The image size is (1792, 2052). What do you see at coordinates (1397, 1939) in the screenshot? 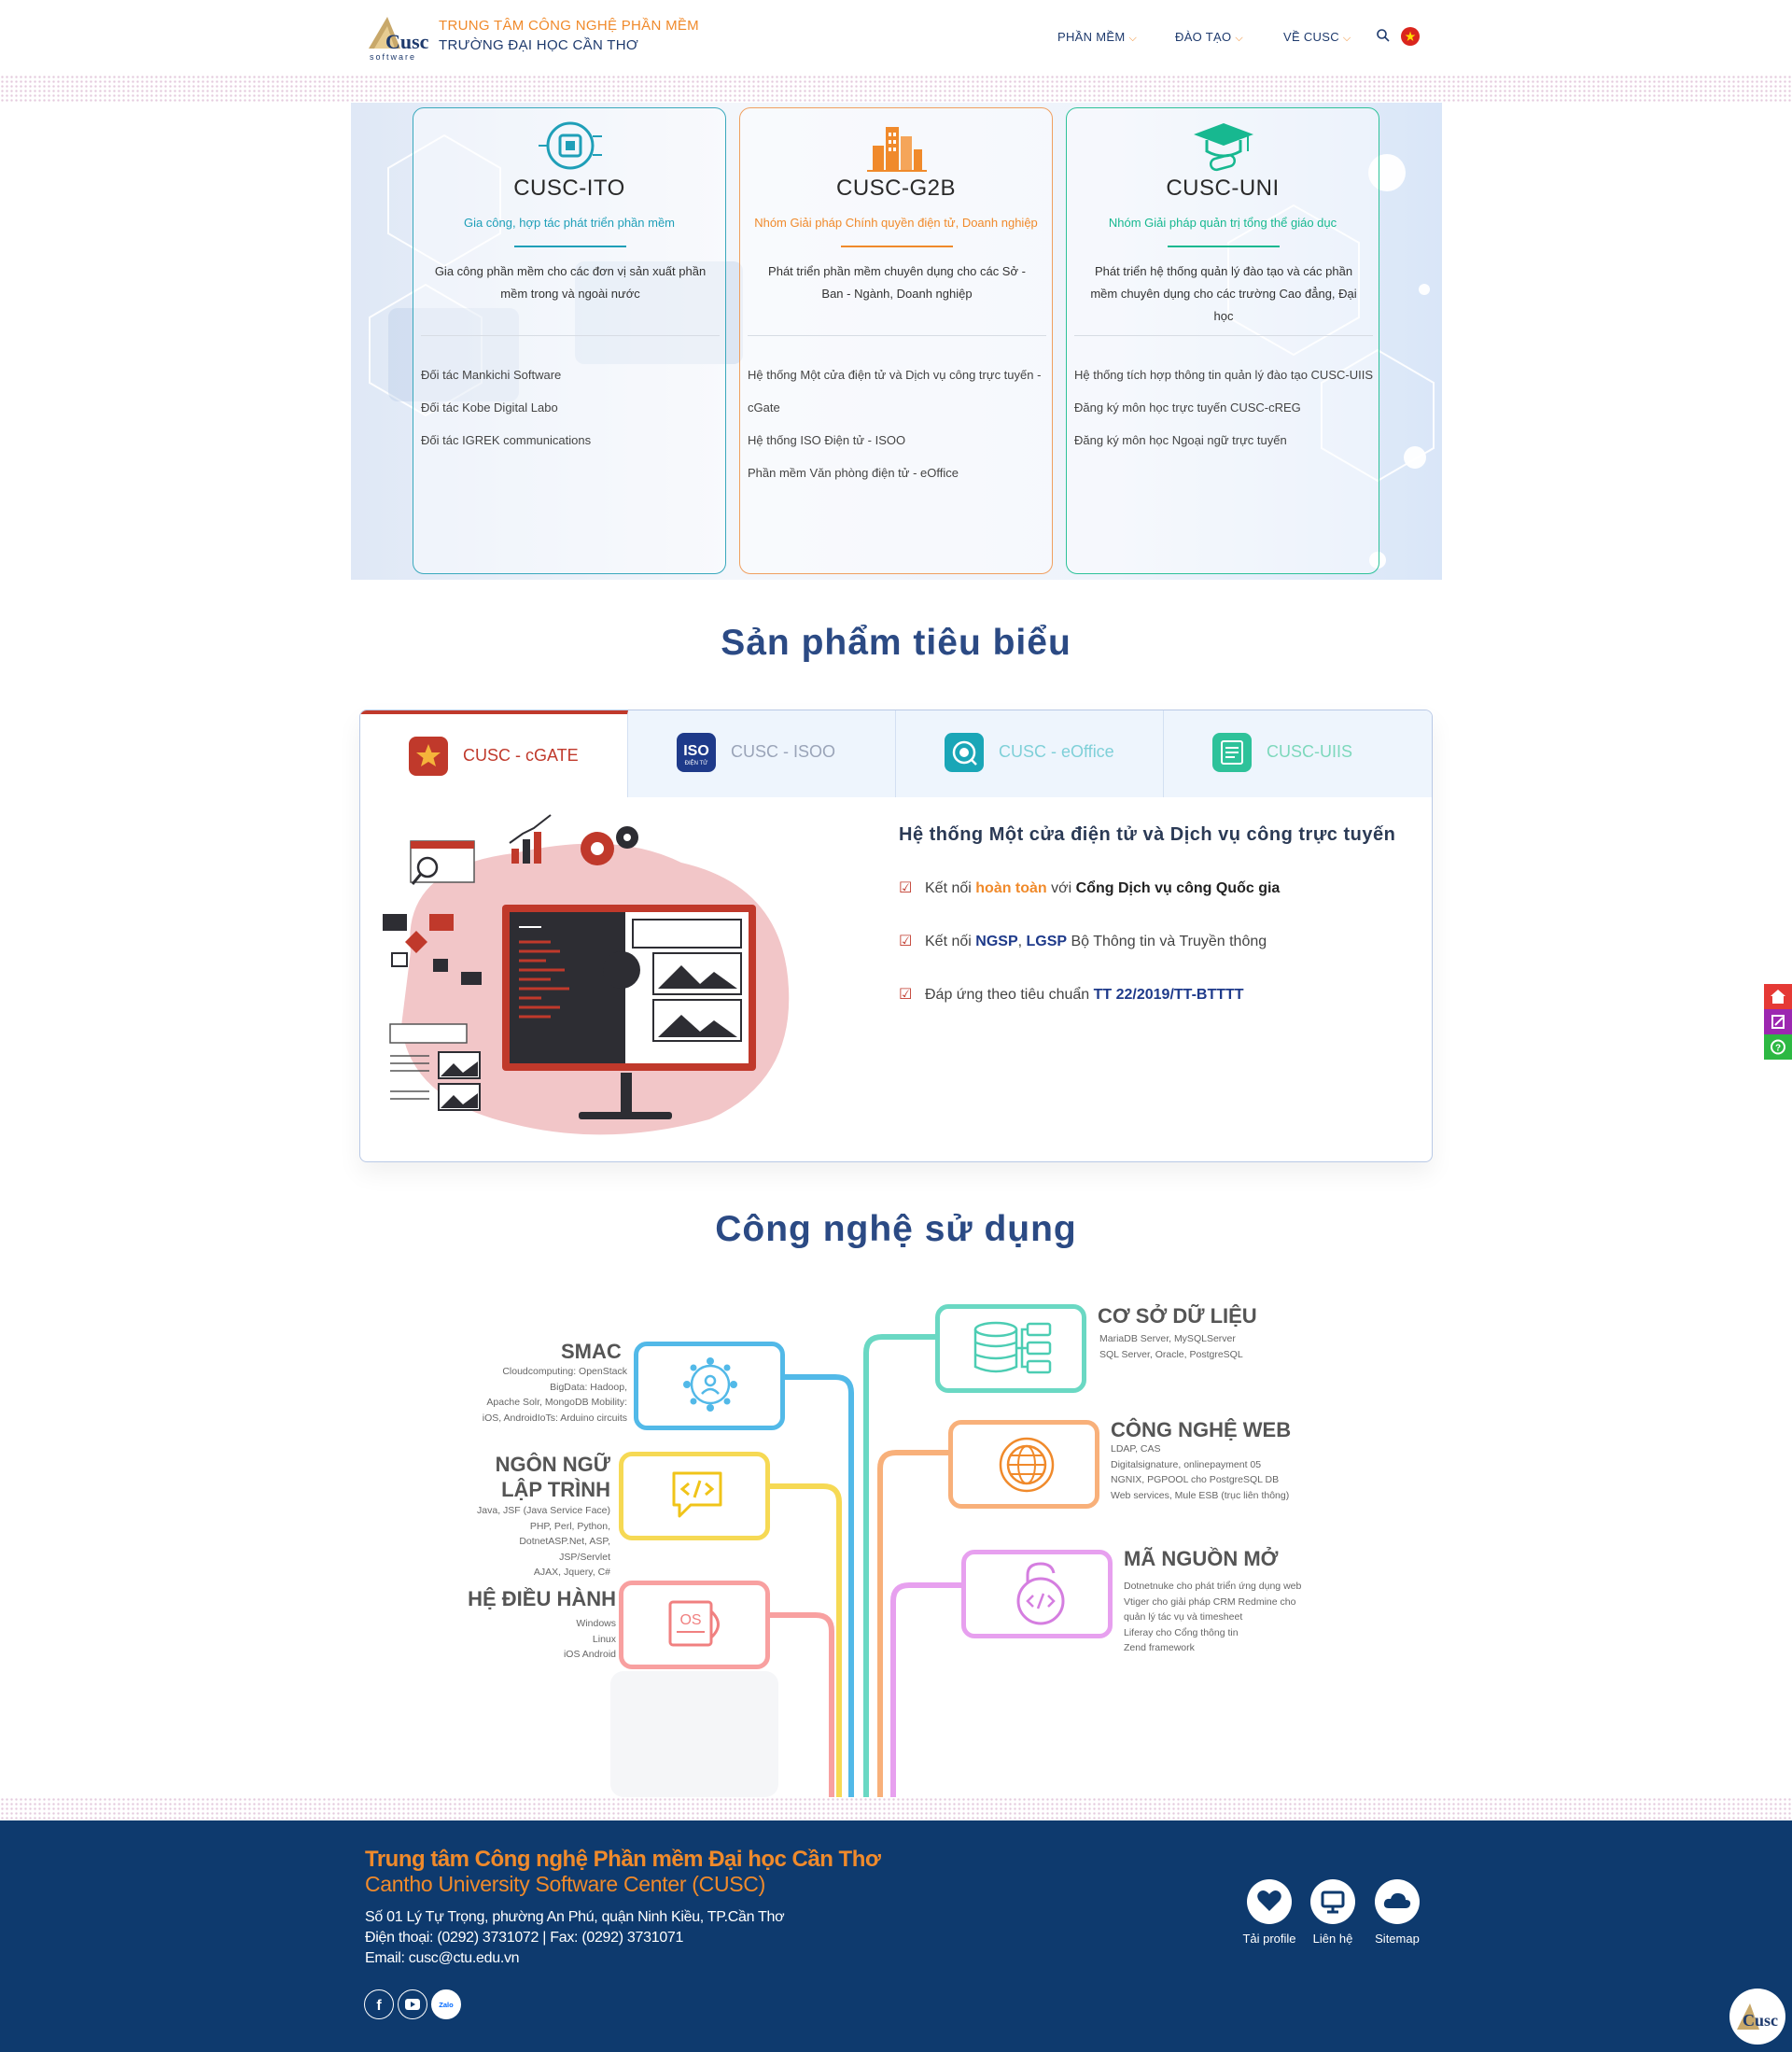
I see `sitemap-label: Sitemap` at bounding box center [1397, 1939].